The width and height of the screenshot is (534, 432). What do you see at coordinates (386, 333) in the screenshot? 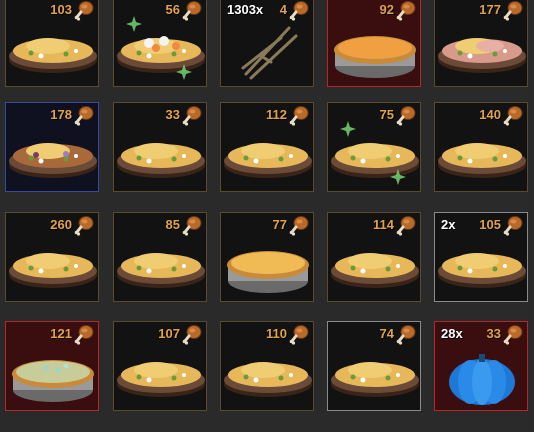
I see `stat-value: 74` at bounding box center [386, 333].